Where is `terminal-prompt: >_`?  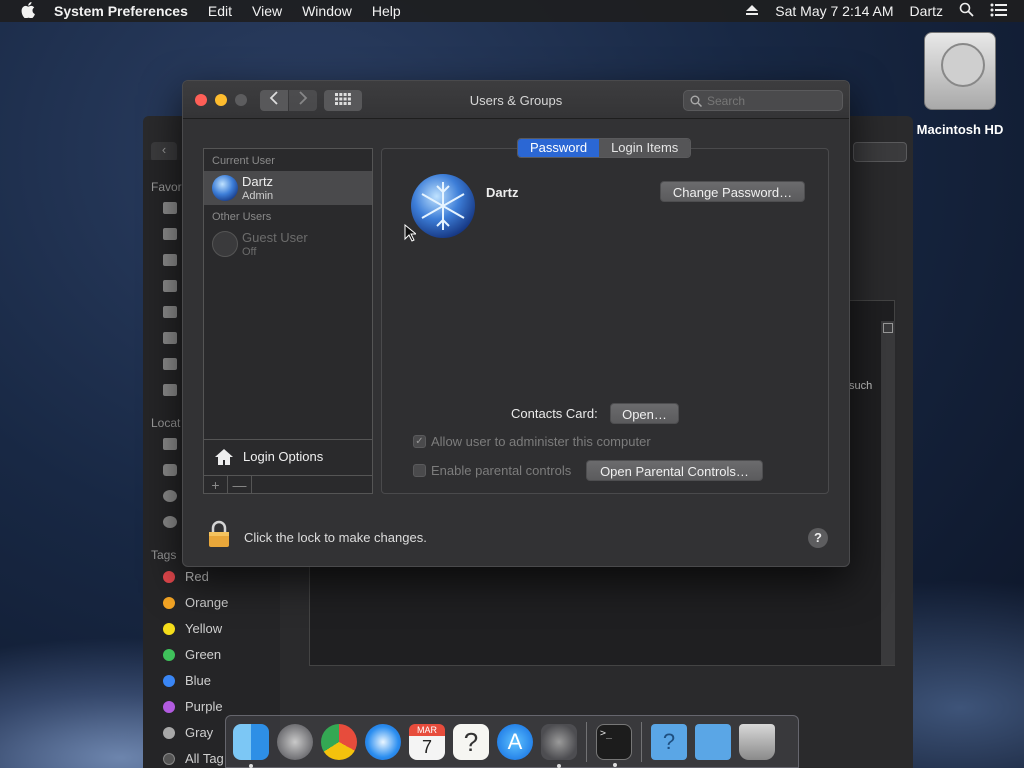 terminal-prompt: >_ is located at coordinates (606, 733).